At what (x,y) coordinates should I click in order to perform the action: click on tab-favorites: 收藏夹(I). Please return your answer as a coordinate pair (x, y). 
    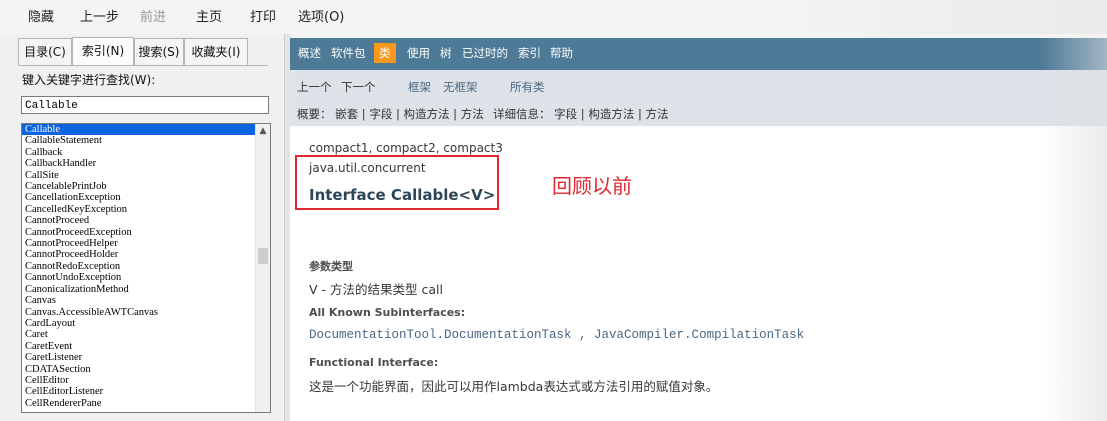
    Looking at the image, I should click on (216, 51).